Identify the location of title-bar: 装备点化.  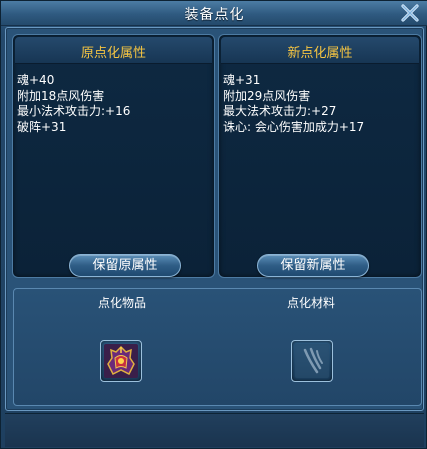
(214, 13).